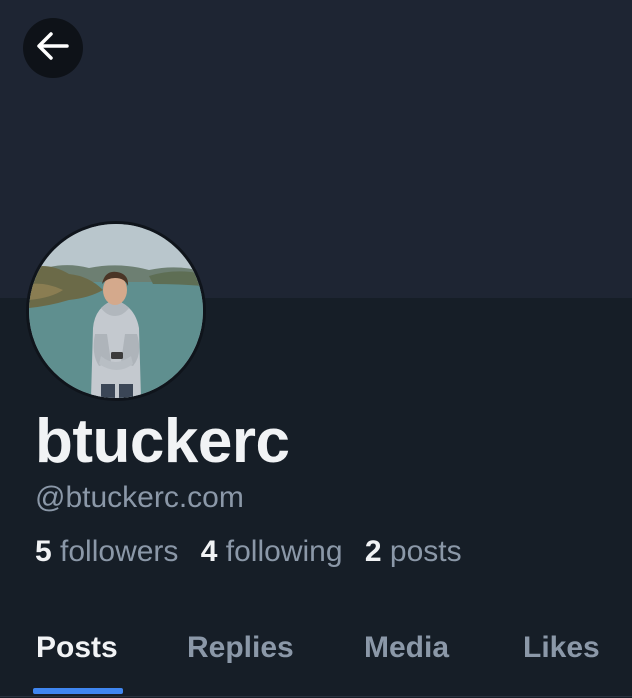 Image resolution: width=632 pixels, height=698 pixels. Describe the element at coordinates (561, 648) in the screenshot. I see `tab-likes: Likes` at that location.